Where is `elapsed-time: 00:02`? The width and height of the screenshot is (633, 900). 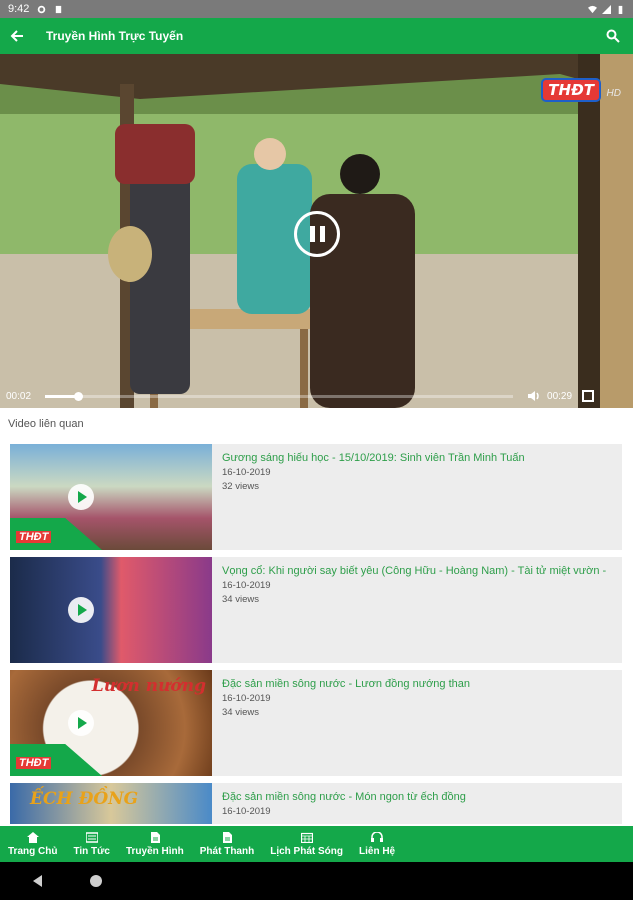 elapsed-time: 00:02 is located at coordinates (19, 396).